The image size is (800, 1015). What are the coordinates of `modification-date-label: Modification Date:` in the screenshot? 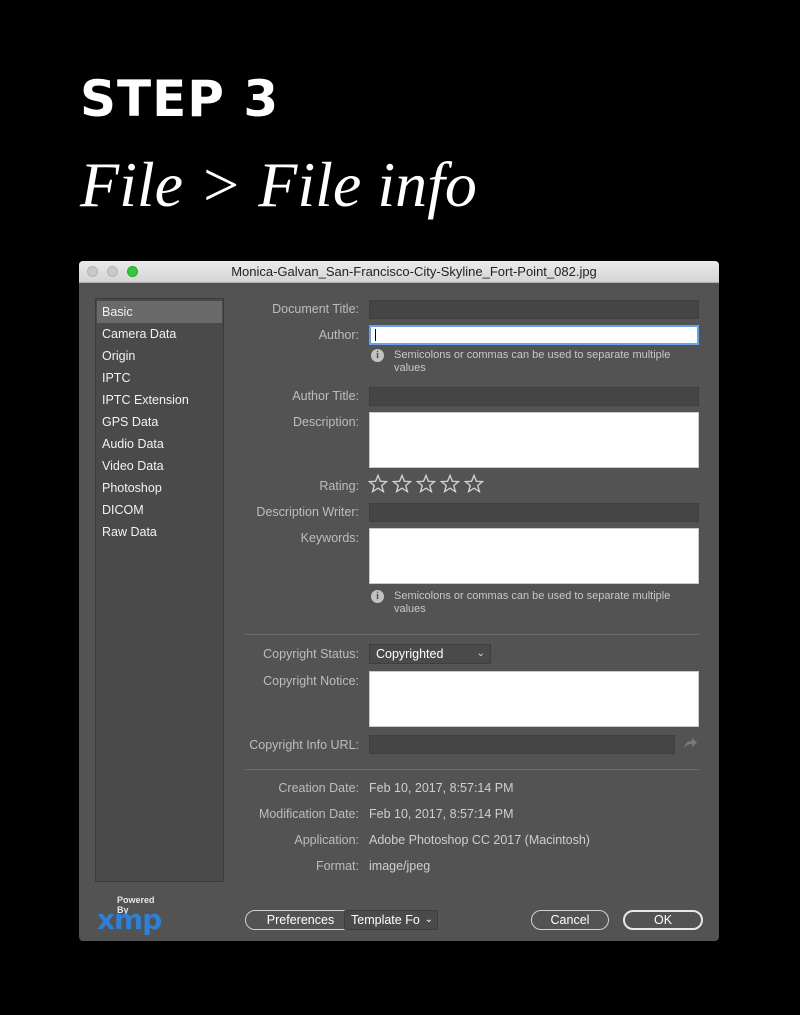 It's located at (308, 814).